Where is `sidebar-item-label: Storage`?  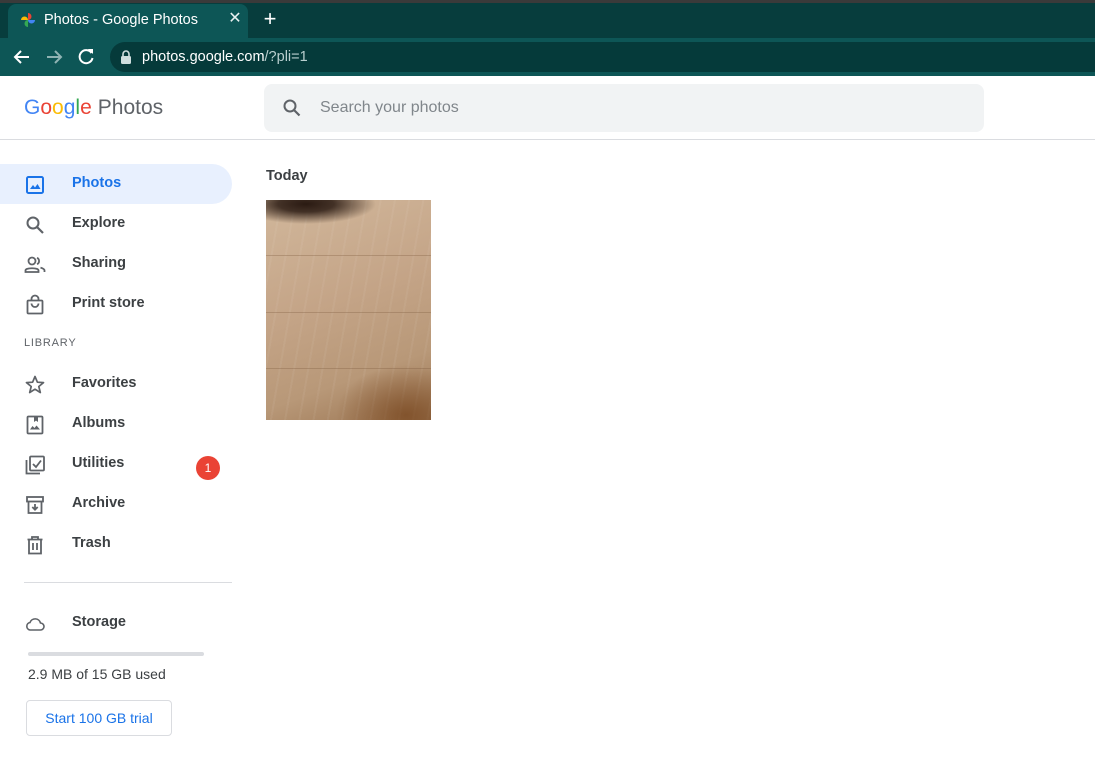
sidebar-item-label: Storage is located at coordinates (99, 622).